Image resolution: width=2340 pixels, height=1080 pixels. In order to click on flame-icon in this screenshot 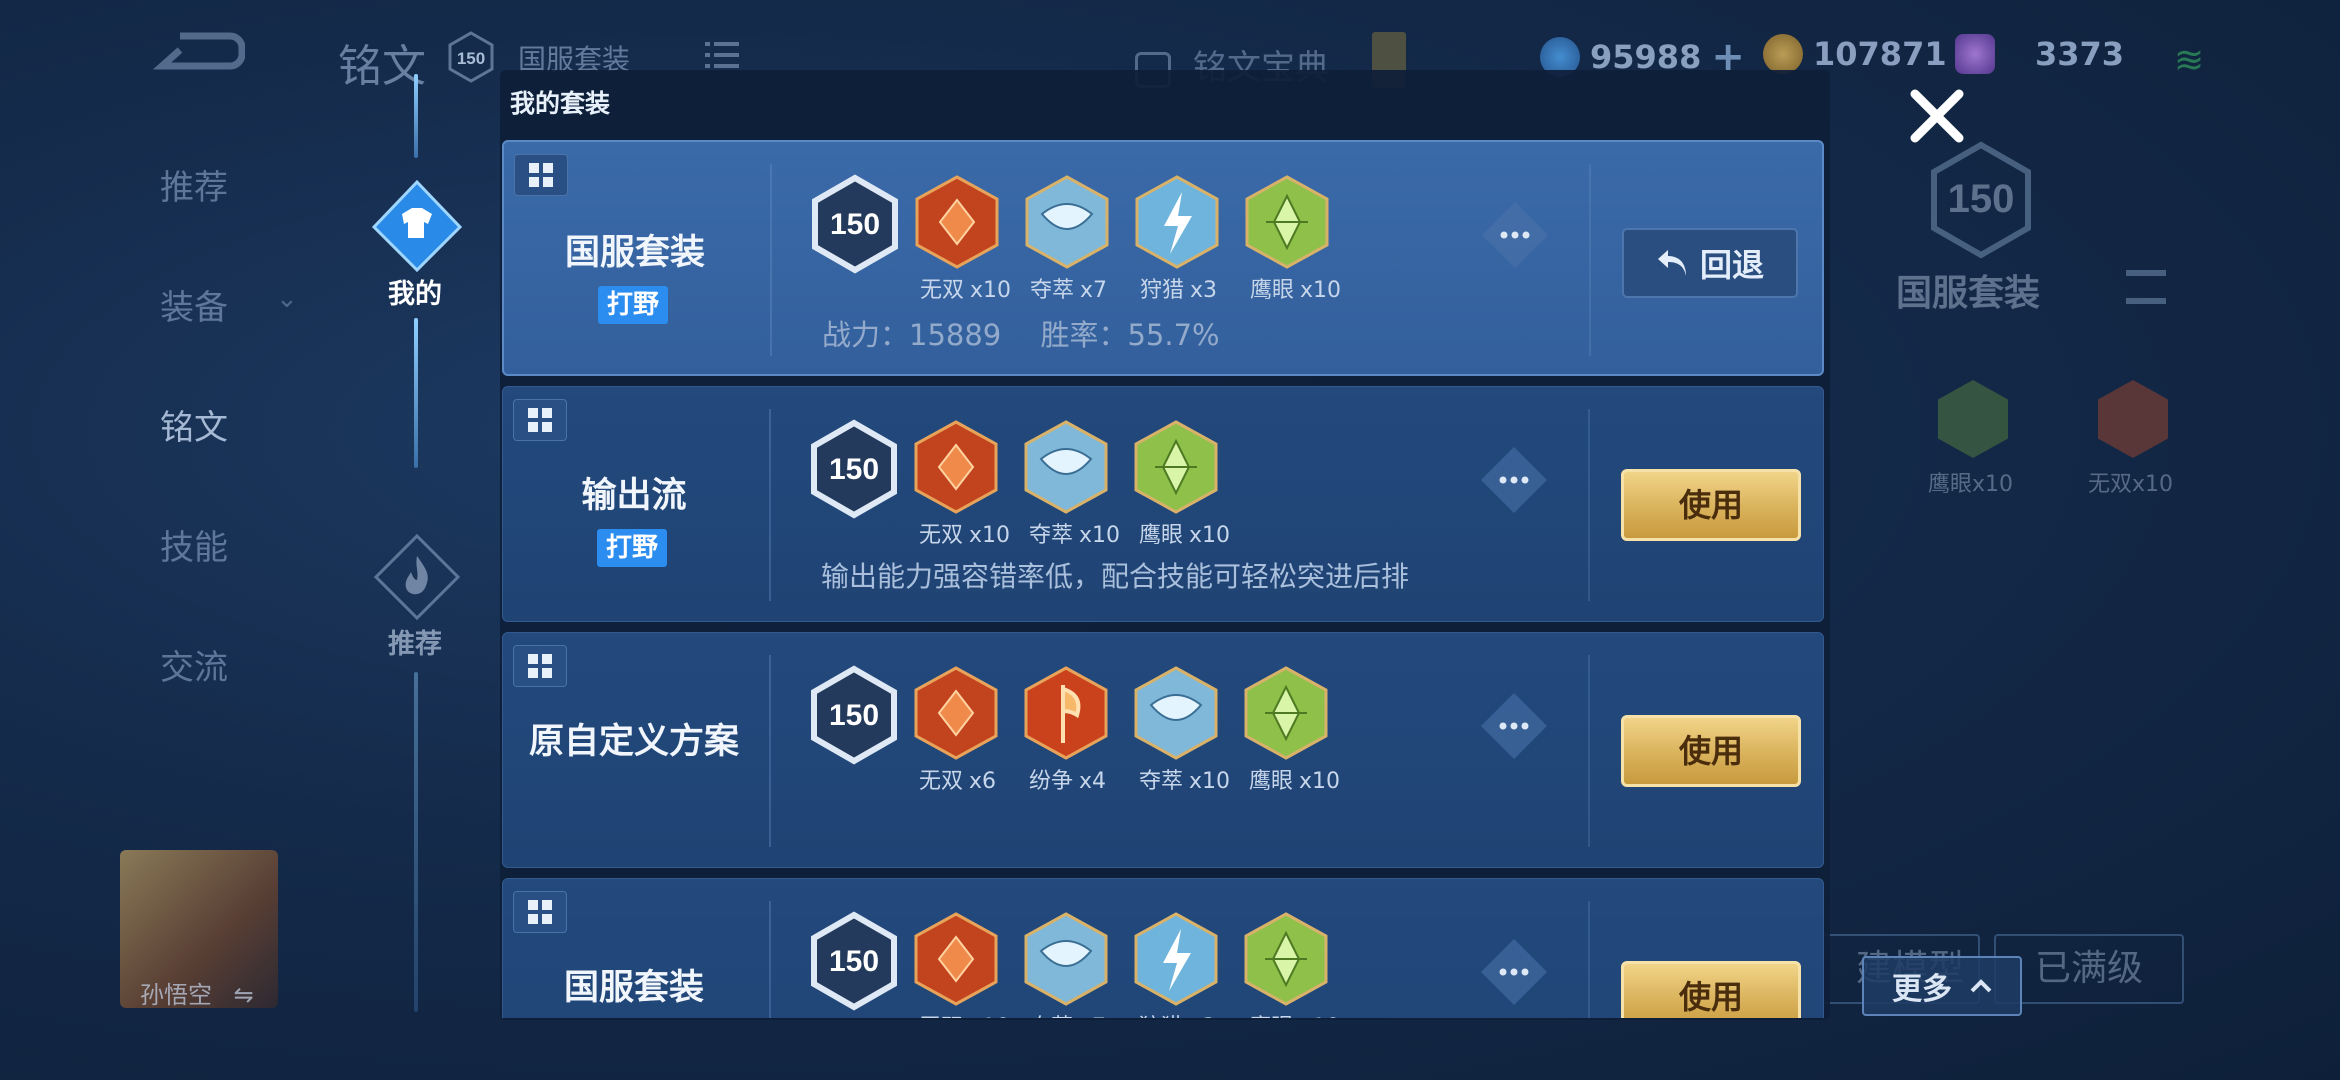, I will do `click(417, 577)`.